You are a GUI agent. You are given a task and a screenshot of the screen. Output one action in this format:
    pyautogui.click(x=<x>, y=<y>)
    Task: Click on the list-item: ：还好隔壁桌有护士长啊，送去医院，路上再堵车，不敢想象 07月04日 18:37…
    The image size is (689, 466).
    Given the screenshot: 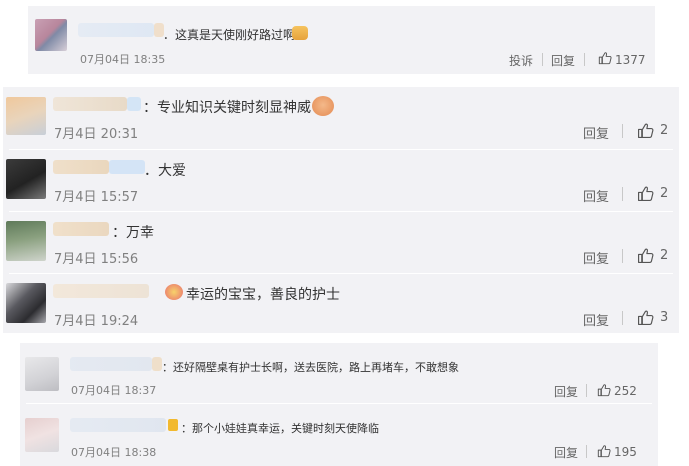 What is the action you would take?
    pyautogui.click(x=339, y=373)
    